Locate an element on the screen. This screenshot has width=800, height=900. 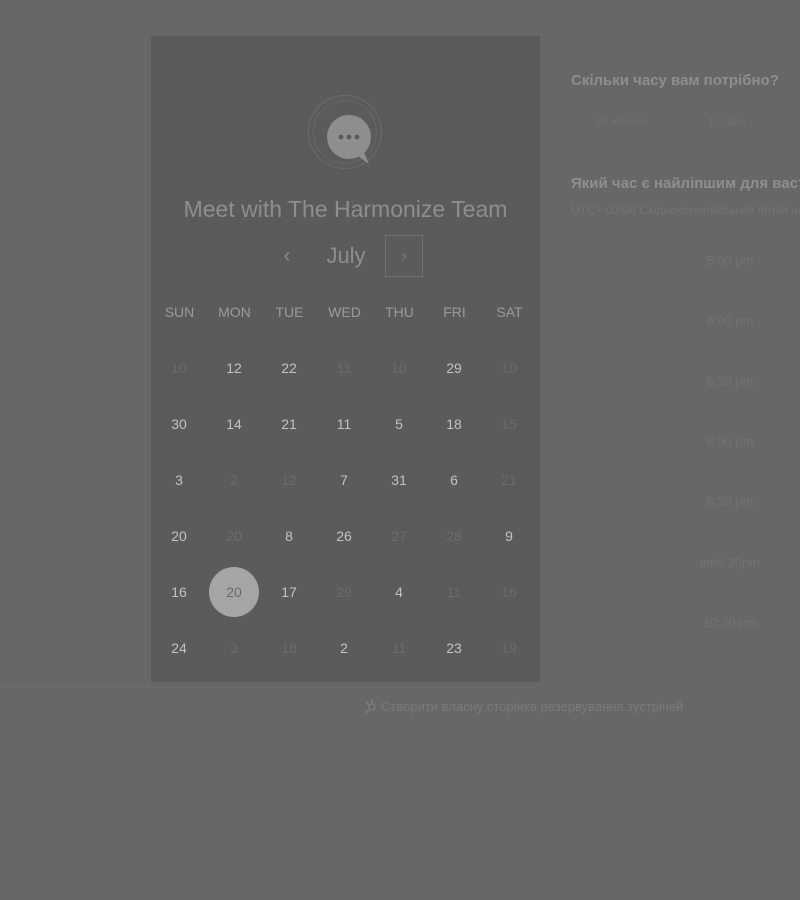
calendar-day-selected: 20 is located at coordinates (234, 592).